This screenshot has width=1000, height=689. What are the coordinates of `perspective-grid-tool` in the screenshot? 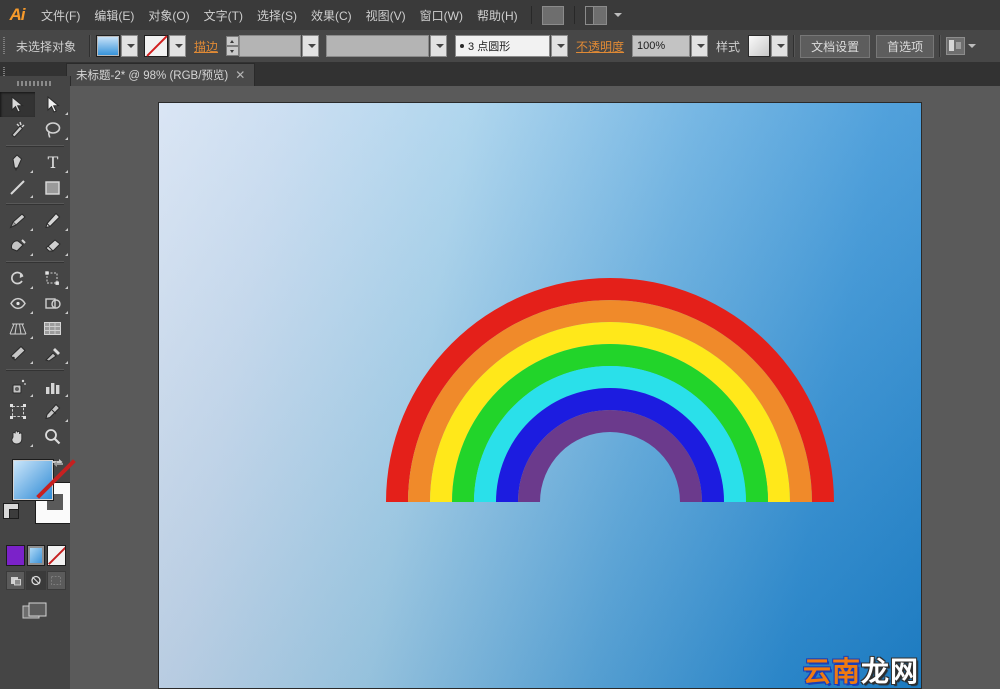 It's located at (17, 328).